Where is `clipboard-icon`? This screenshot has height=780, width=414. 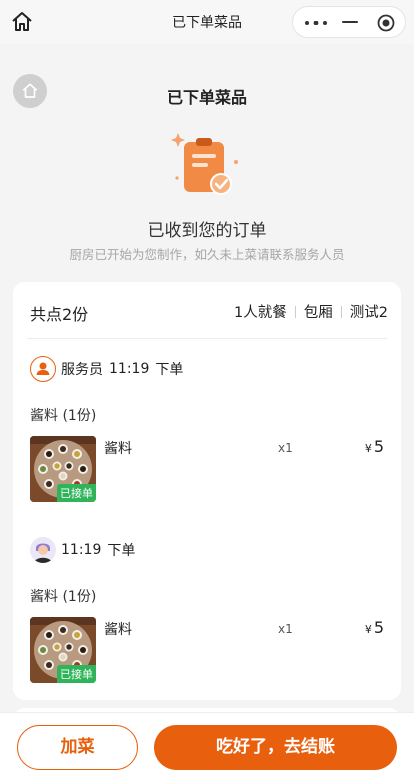 clipboard-icon is located at coordinates (204, 164).